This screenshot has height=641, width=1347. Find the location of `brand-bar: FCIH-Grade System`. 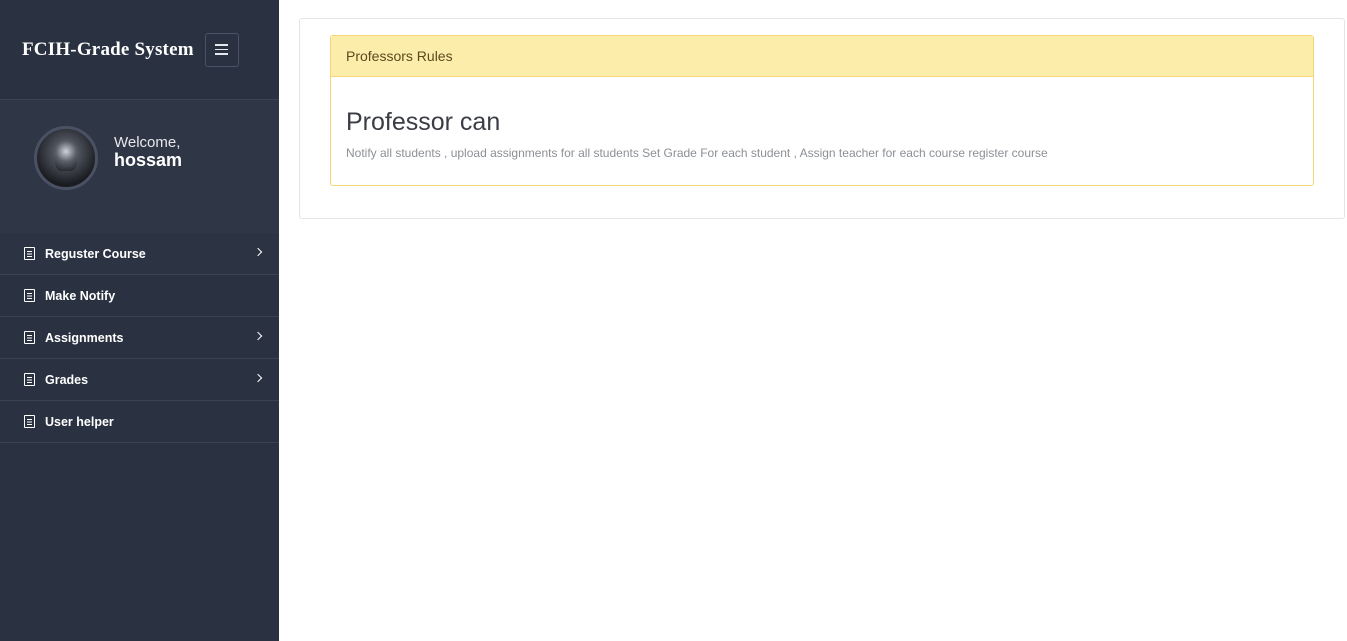

brand-bar: FCIH-Grade System is located at coordinates (139, 50).